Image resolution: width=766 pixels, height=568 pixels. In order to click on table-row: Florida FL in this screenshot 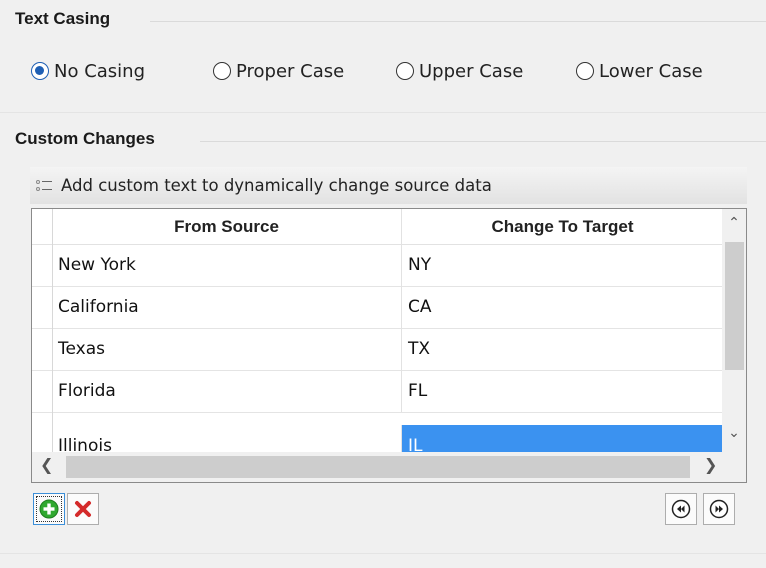, I will do `click(377, 391)`.